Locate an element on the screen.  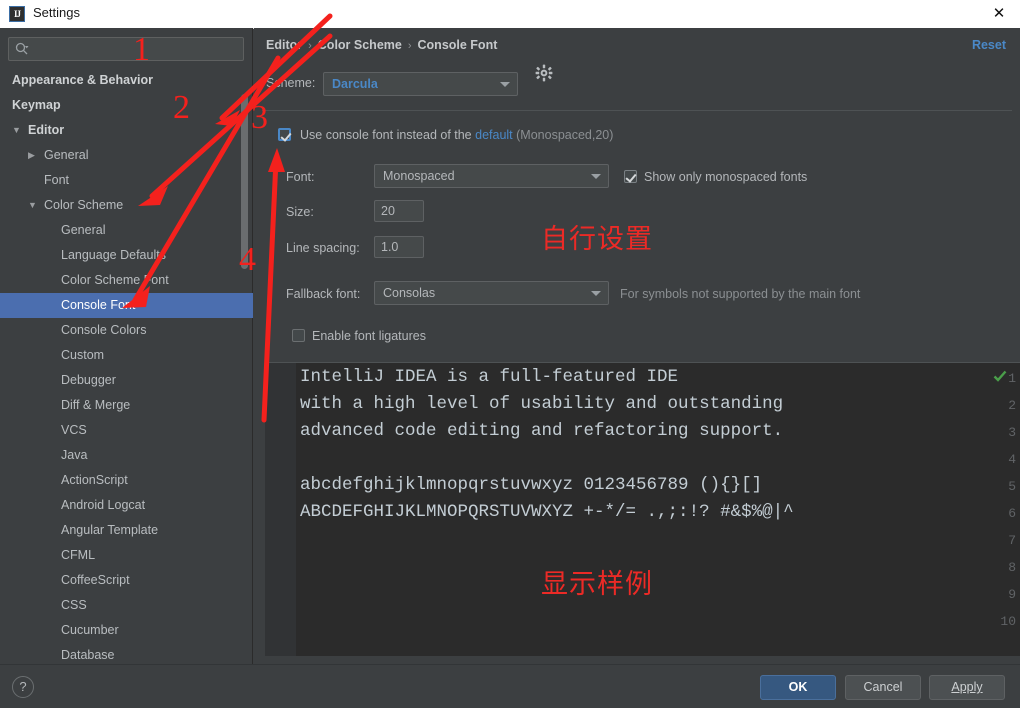
sidebar-item-java: Java is located at coordinates (126, 455).